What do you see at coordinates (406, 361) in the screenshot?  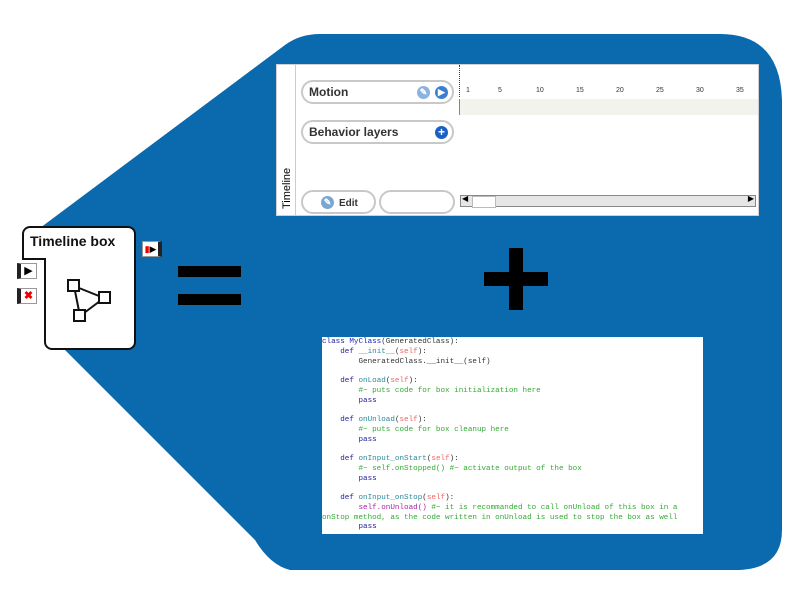 I see `code-token: GeneratedClass.__init__(self)` at bounding box center [406, 361].